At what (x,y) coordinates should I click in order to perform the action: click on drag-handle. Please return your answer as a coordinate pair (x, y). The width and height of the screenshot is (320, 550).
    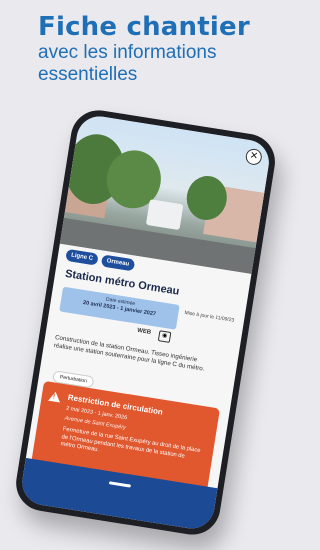
    Looking at the image, I should click on (119, 484).